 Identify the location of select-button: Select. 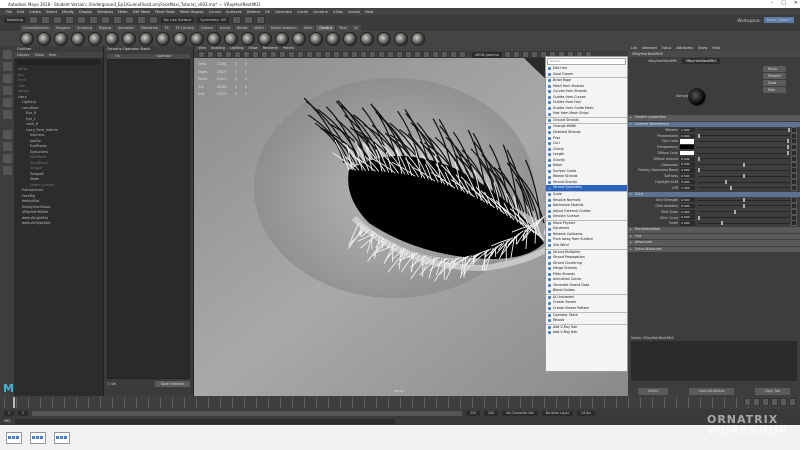
(653, 391).